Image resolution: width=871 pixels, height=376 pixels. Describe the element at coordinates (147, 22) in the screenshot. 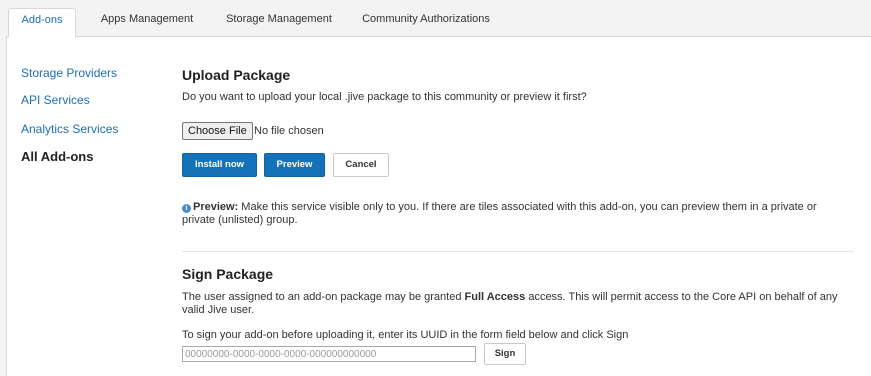

I see `tab-apps-management: Apps Management` at that location.